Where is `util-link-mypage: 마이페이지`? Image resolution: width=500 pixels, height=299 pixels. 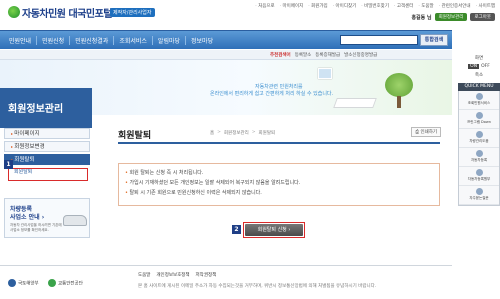 util-link-mypage: 마이페이지 is located at coordinates (292, 6).